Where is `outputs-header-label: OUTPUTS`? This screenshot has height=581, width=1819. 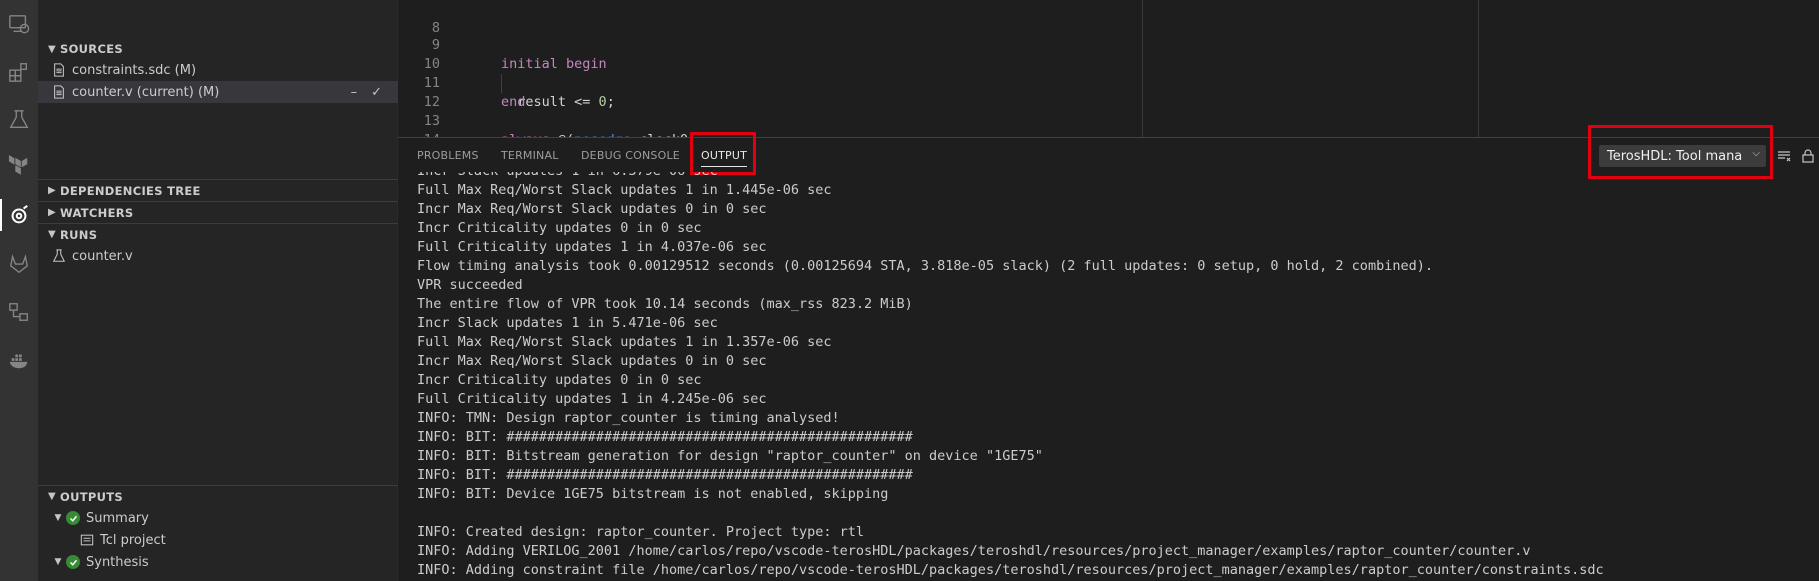 outputs-header-label: OUTPUTS is located at coordinates (91, 496).